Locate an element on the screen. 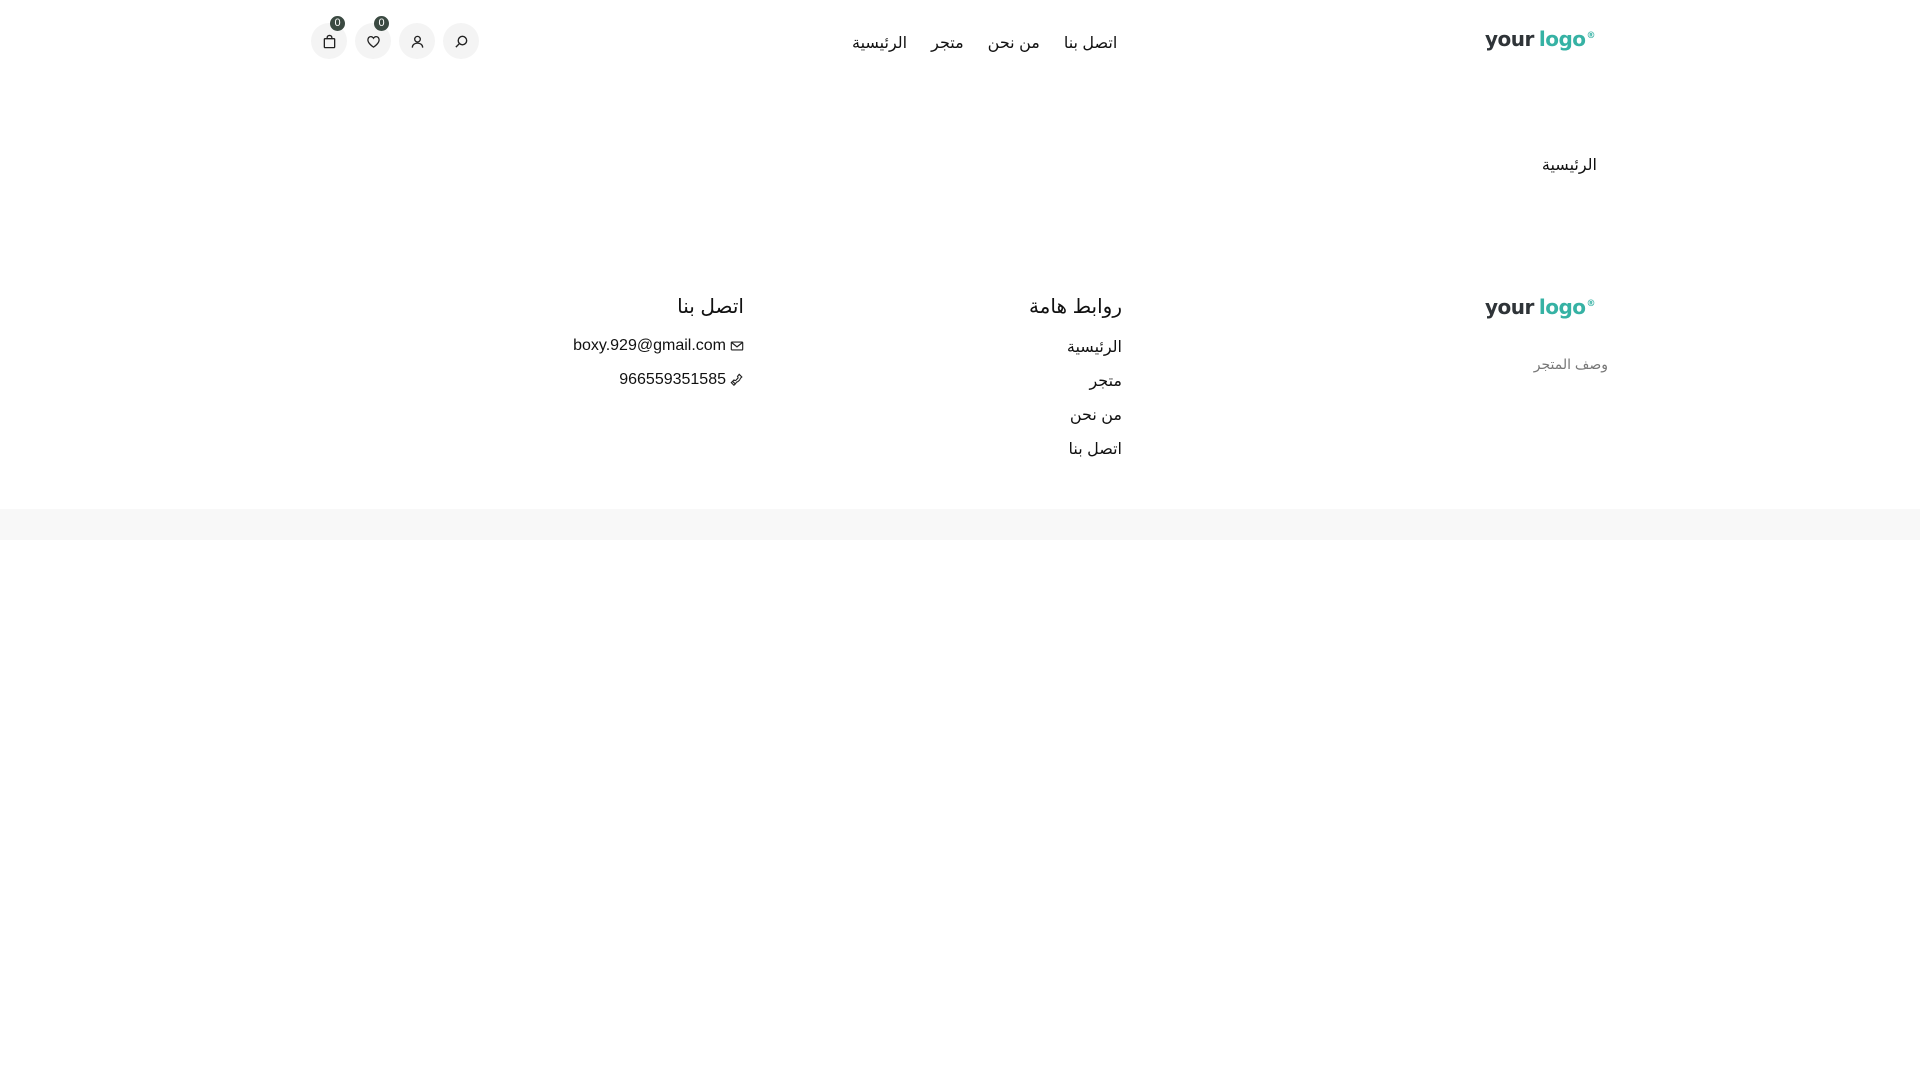 The image size is (1920, 1080). search-icon is located at coordinates (460, 41).